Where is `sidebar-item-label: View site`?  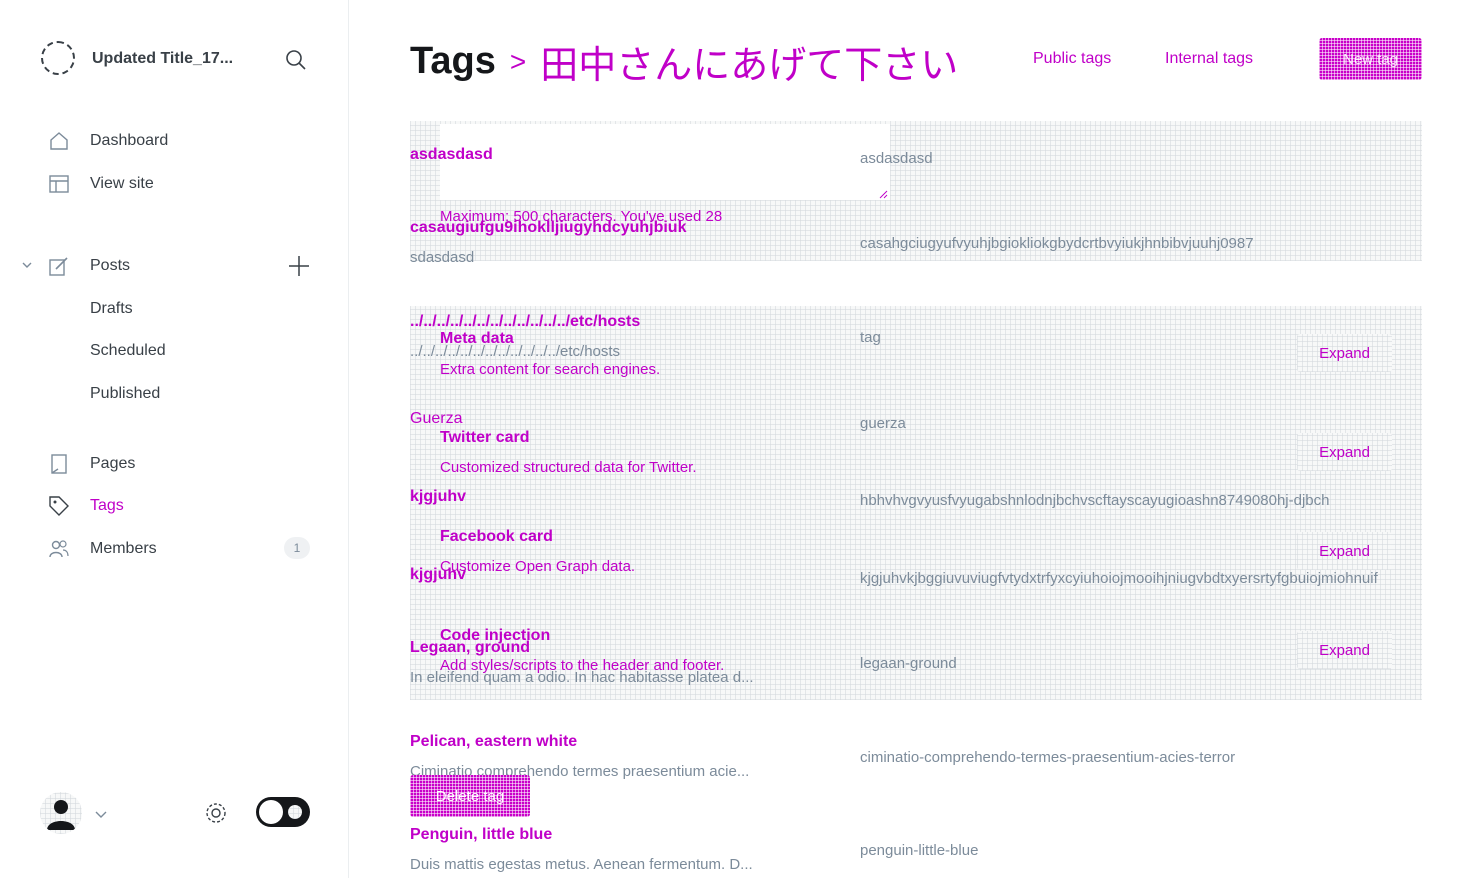 sidebar-item-label: View site is located at coordinates (122, 183).